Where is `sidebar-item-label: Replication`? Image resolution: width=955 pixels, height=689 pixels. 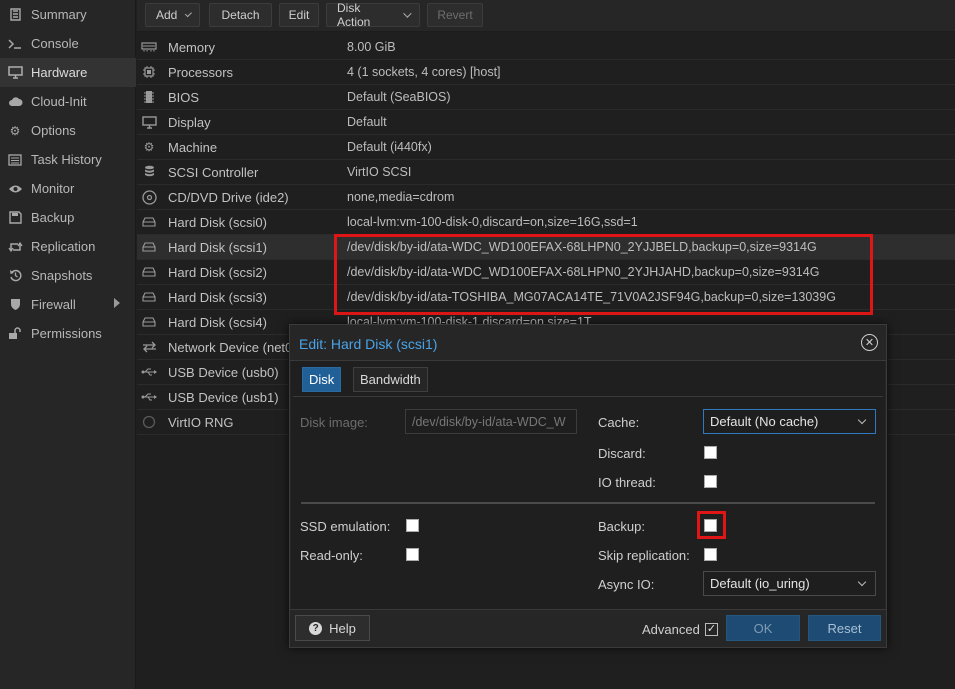 sidebar-item-label: Replication is located at coordinates (63, 246).